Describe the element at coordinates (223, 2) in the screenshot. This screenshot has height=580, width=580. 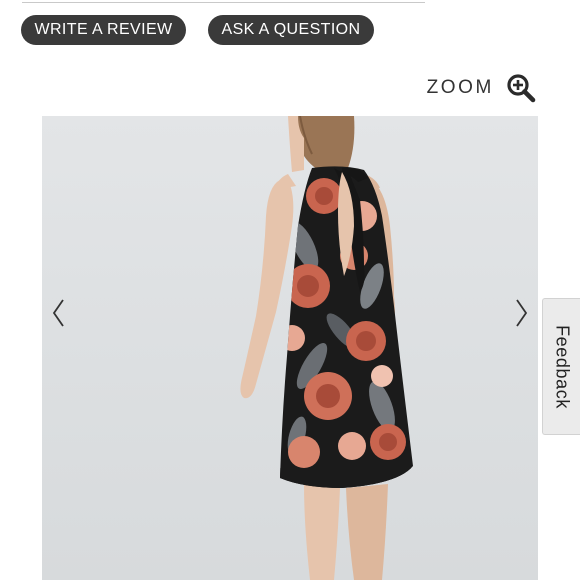
I see `top-divider` at that location.